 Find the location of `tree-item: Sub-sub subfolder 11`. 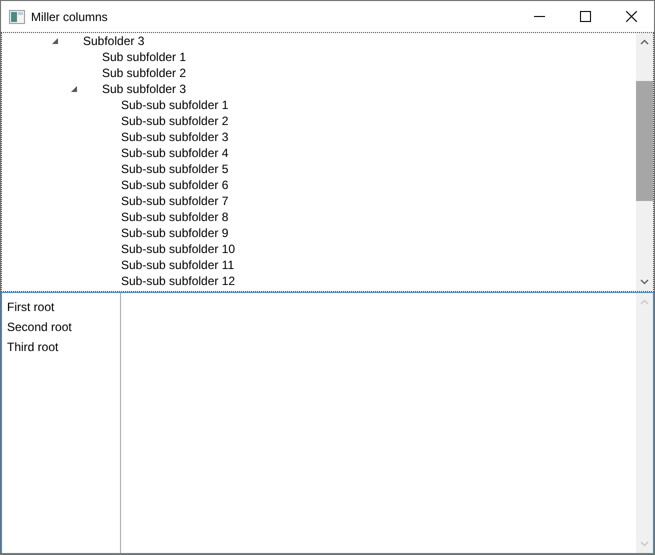

tree-item: Sub-sub subfolder 11 is located at coordinates (177, 265).